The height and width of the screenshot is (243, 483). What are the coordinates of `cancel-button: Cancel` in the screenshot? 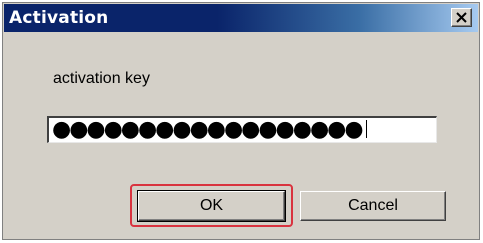 It's located at (373, 206).